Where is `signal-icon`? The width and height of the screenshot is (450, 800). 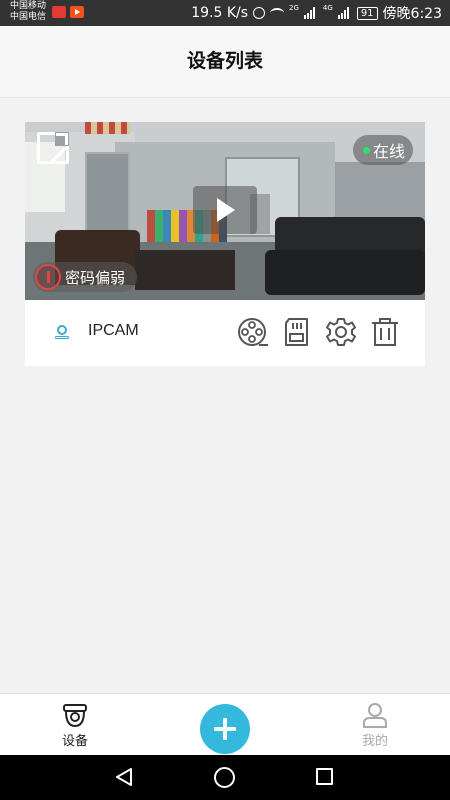 signal-icon is located at coordinates (310, 13).